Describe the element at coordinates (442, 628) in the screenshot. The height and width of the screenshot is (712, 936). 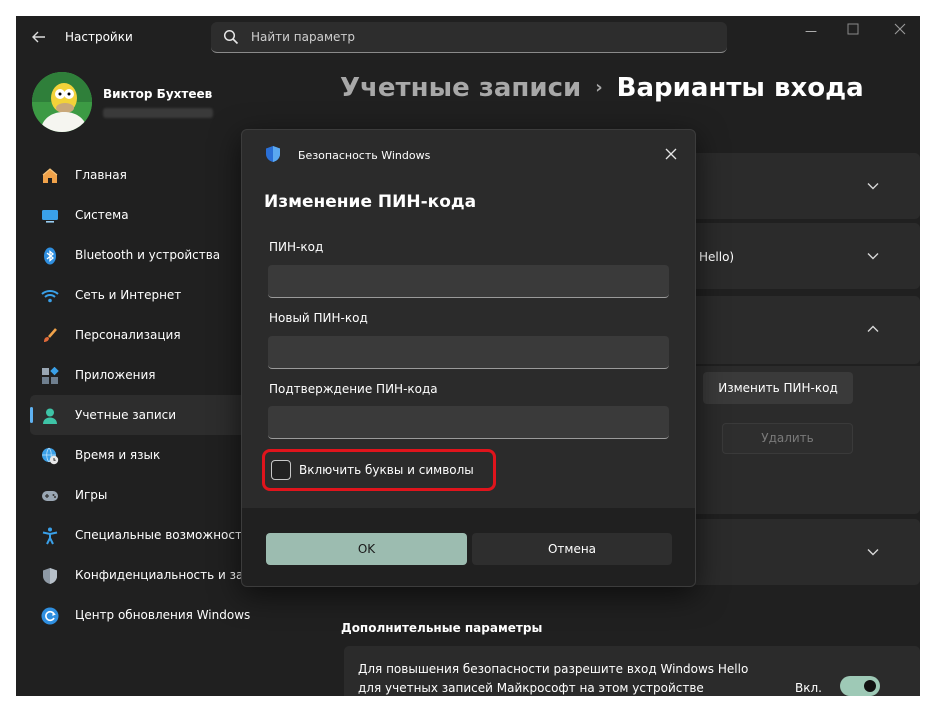
I see `section-title: Дополнительные параметры` at that location.